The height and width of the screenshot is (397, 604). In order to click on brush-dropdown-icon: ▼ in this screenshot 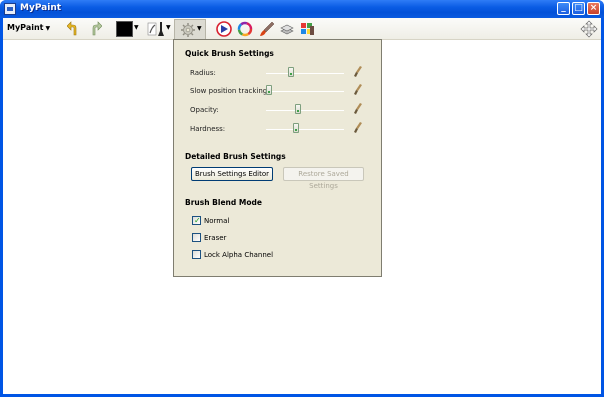, I will do `click(168, 32)`.